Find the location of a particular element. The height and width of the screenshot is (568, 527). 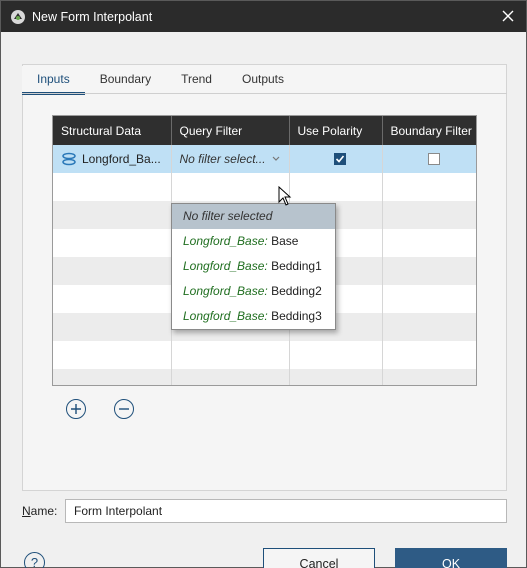

dropdown-item-bedding1: Longford_Base: Bedding1 is located at coordinates (253, 266).